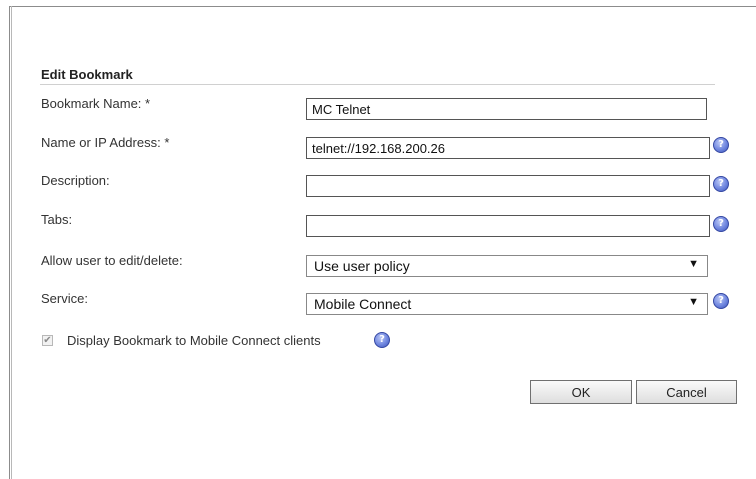 This screenshot has height=479, width=756. I want to click on address-input, so click(508, 148).